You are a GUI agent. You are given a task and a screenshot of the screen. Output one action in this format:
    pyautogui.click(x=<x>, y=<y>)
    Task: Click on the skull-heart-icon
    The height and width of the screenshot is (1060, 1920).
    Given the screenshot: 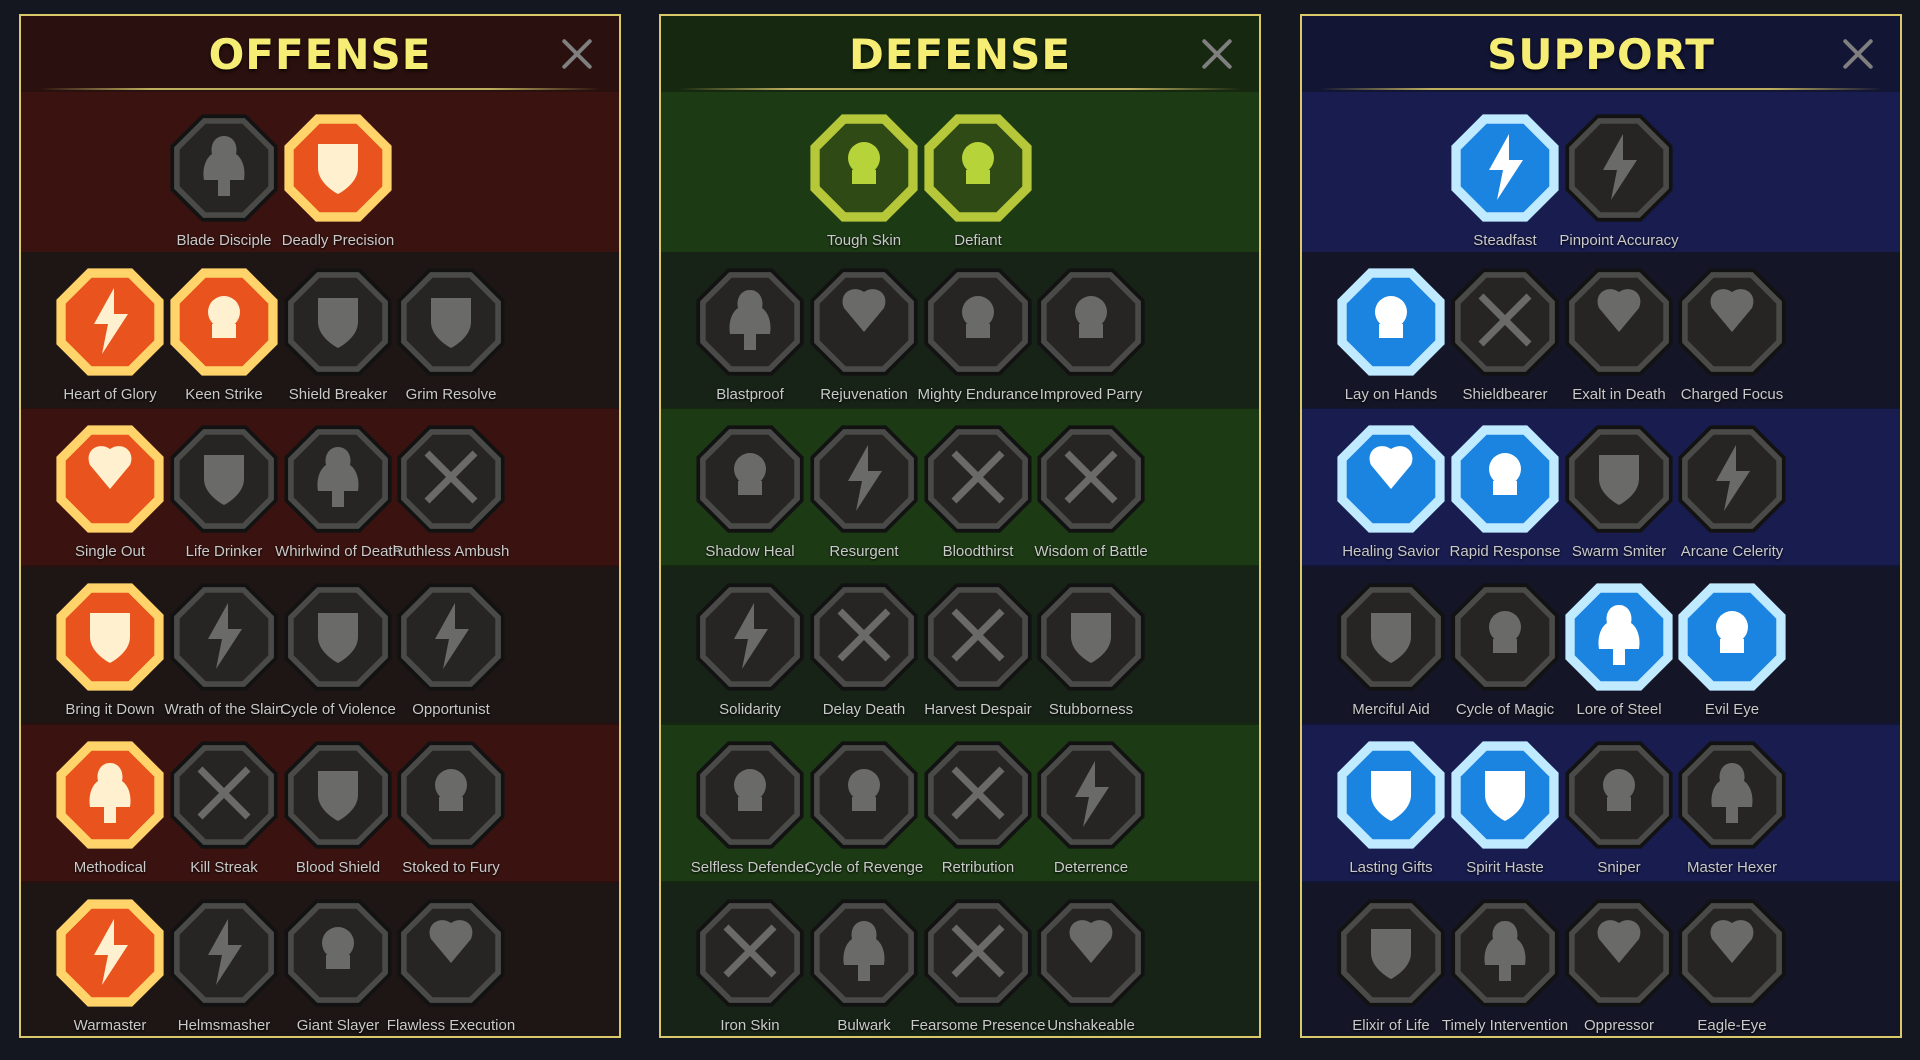 What is the action you would take?
    pyautogui.click(x=978, y=479)
    